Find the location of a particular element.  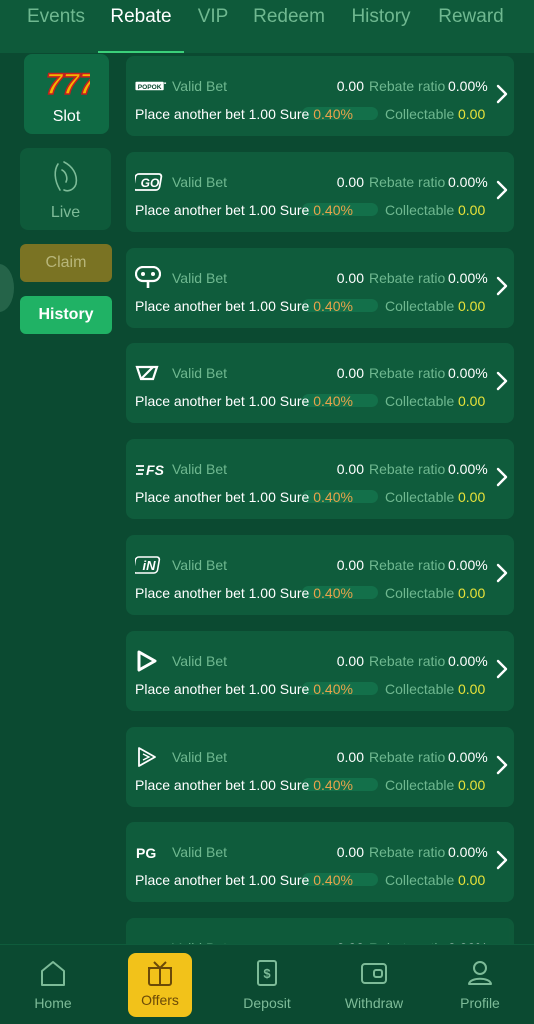

nav-home: Home is located at coordinates (53, 986).